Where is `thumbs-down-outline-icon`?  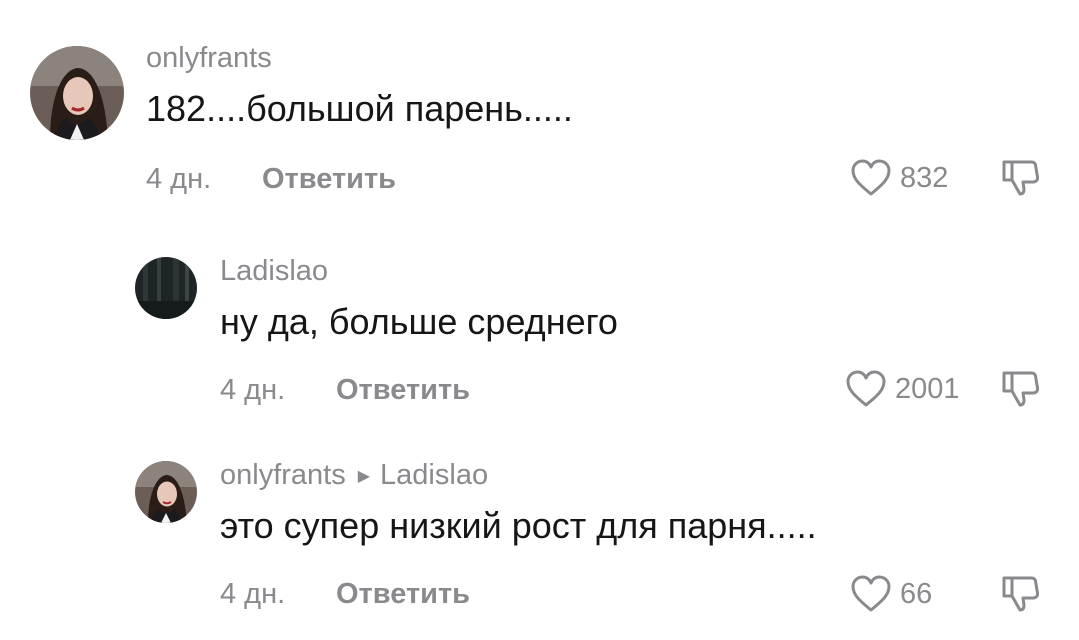
thumbs-down-outline-icon is located at coordinates (1021, 594).